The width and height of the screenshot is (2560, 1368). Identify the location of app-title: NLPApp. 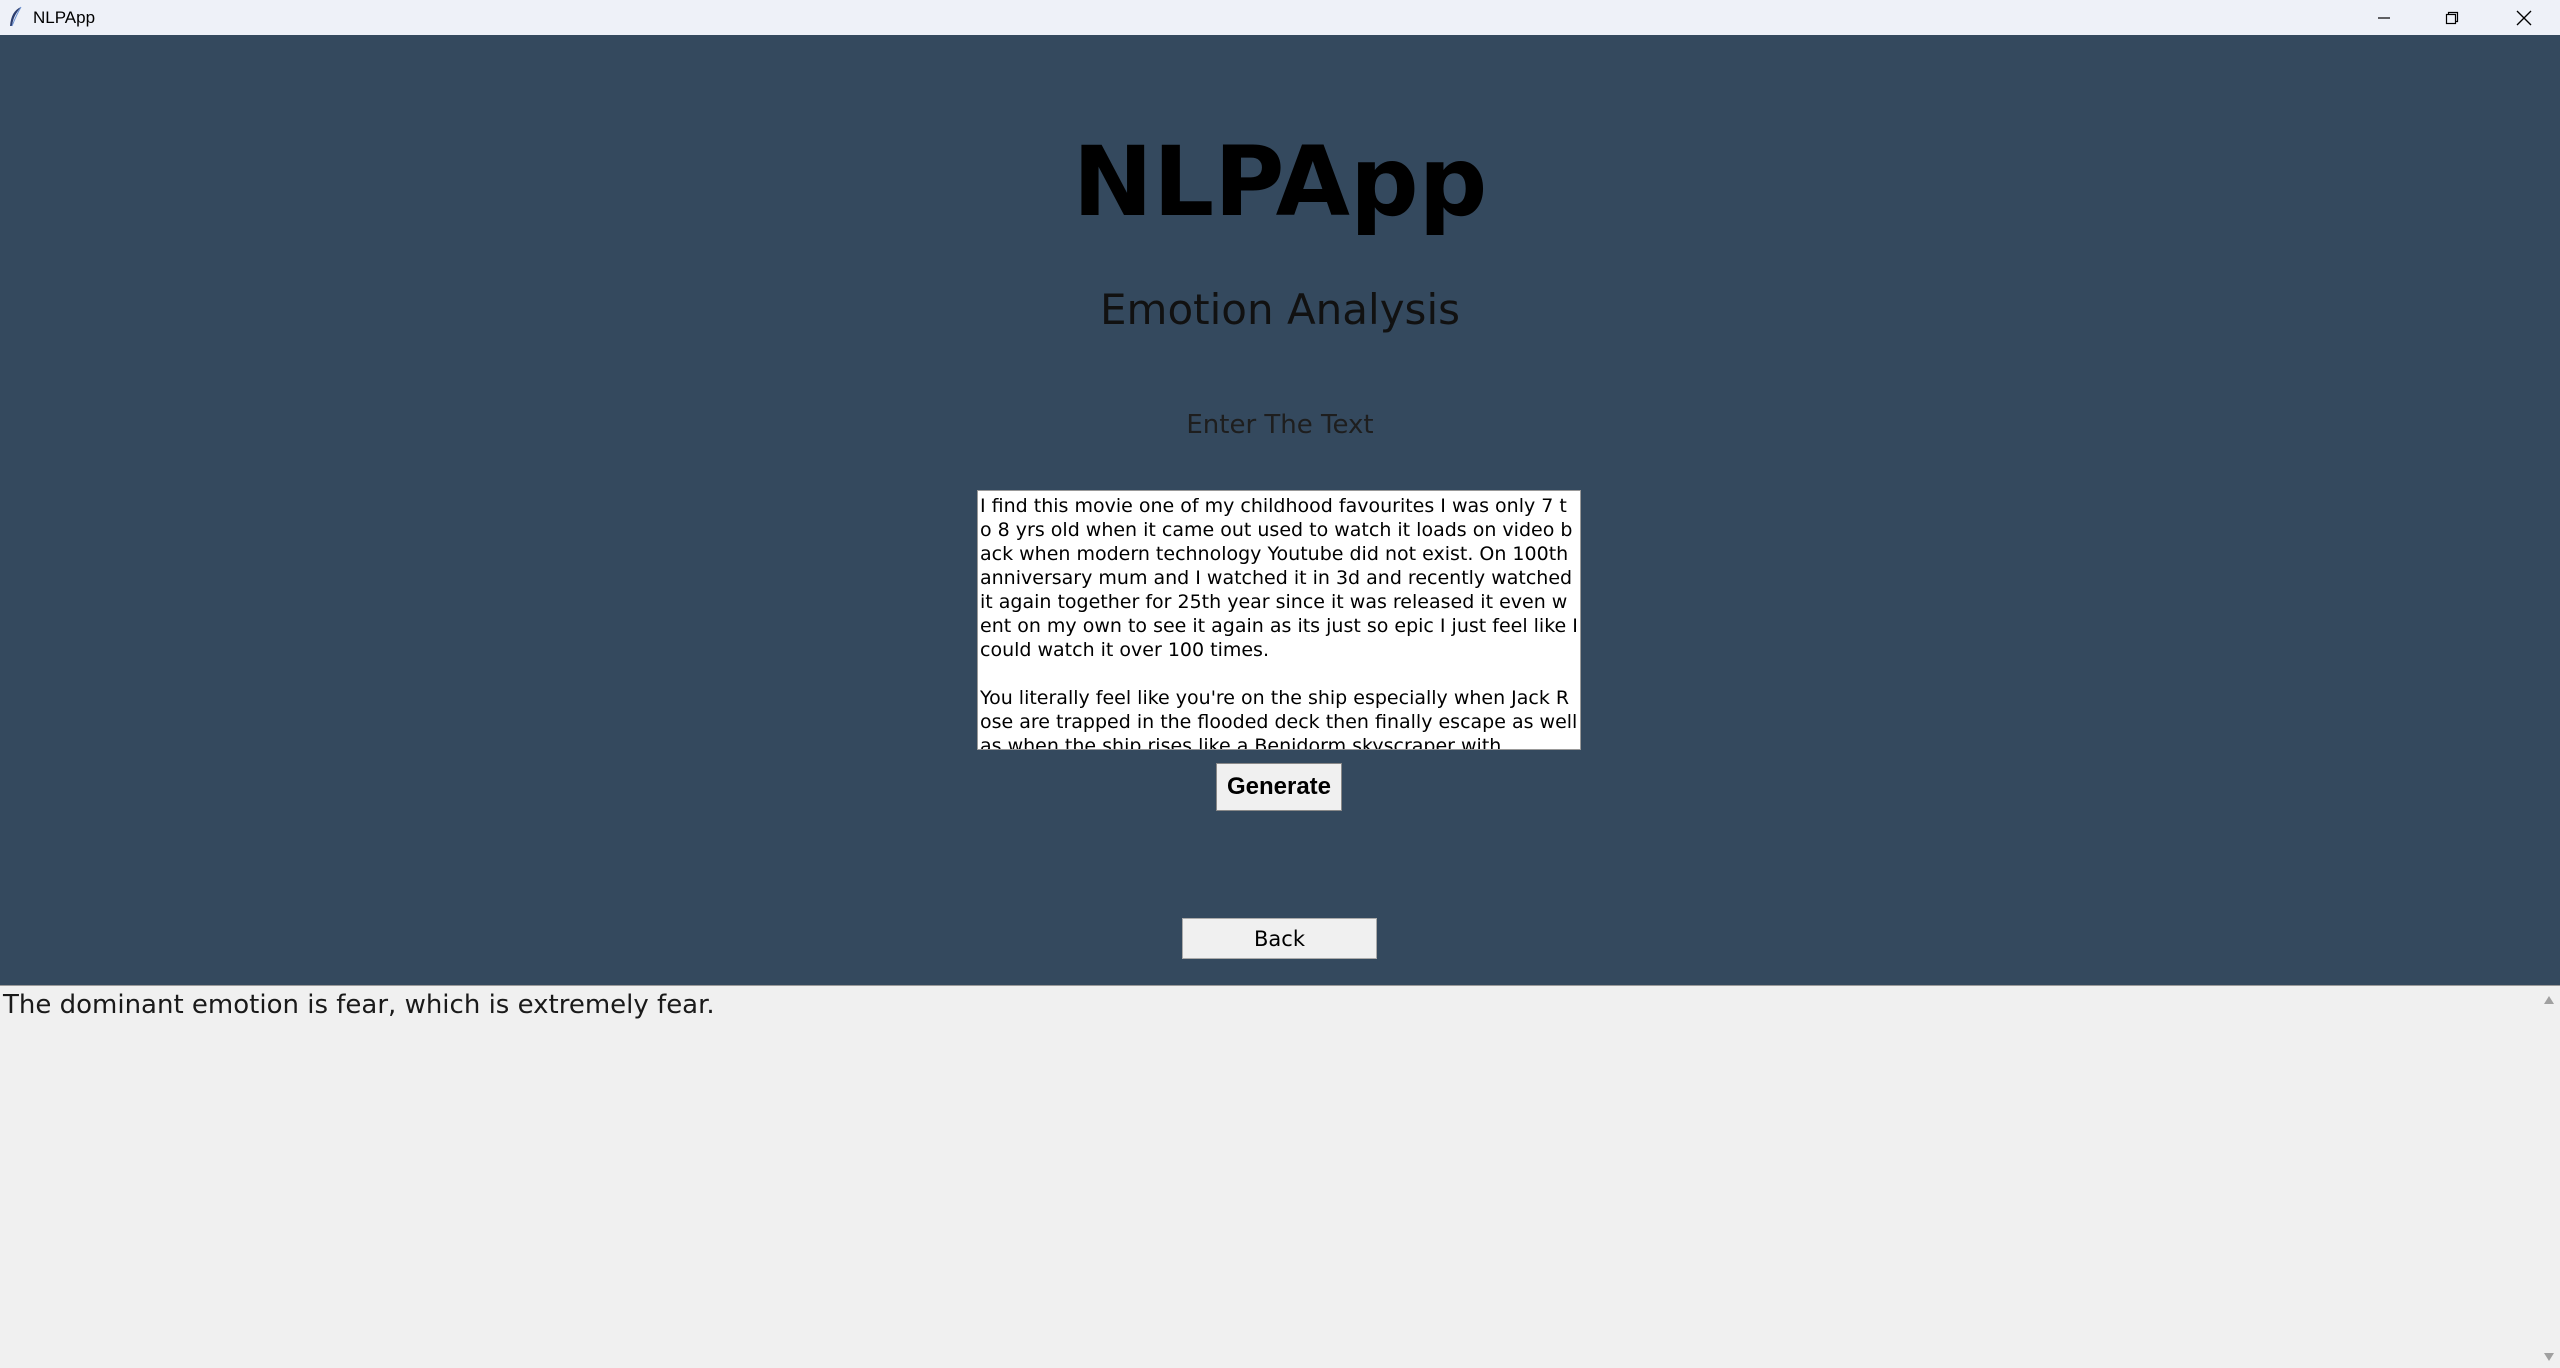
(1280, 182).